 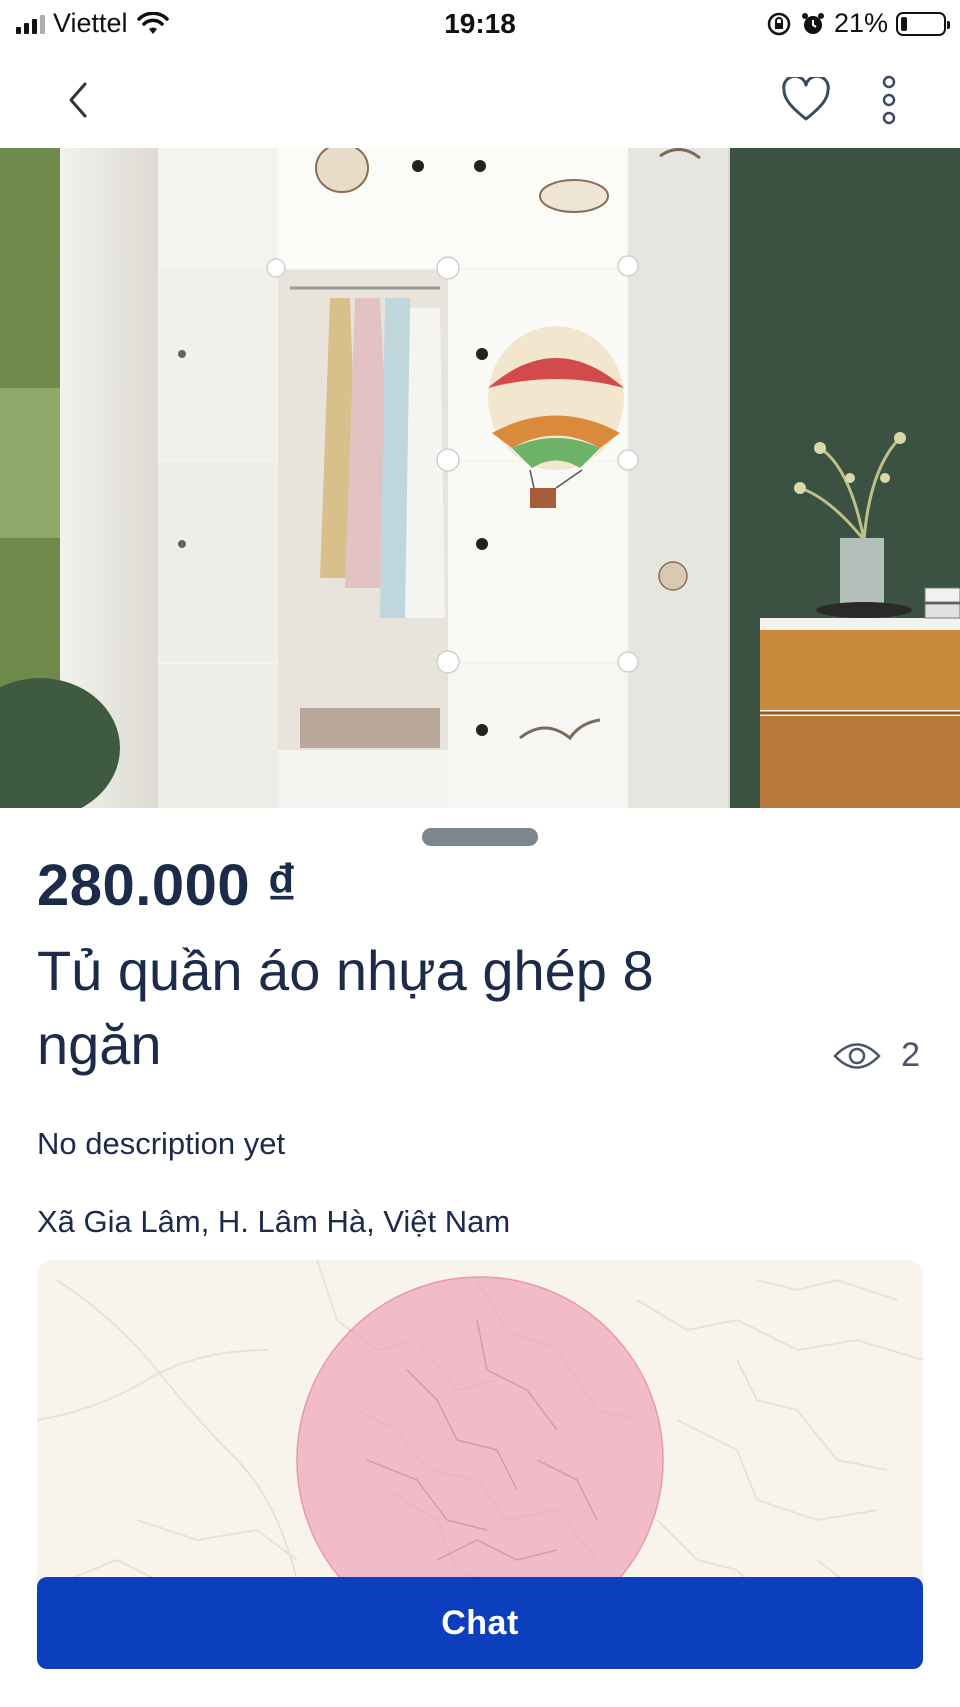 I want to click on top-nav, so click(x=480, y=100).